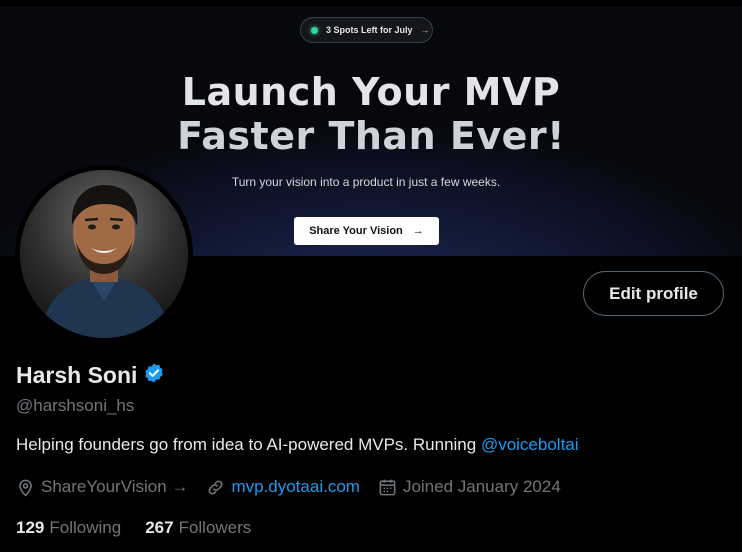 The image size is (742, 552). What do you see at coordinates (371, 3) in the screenshot?
I see `banner-top-strip` at bounding box center [371, 3].